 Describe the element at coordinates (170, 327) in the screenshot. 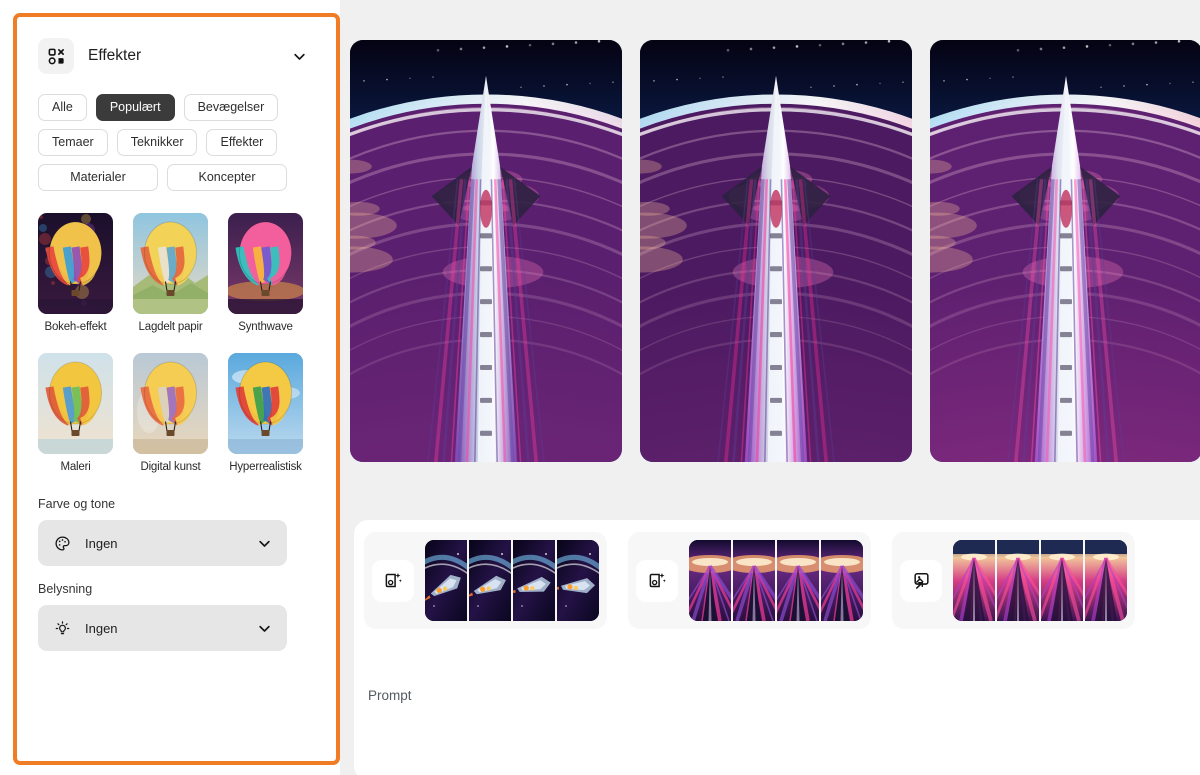

I see `effect-label: Lagdelt papir` at that location.